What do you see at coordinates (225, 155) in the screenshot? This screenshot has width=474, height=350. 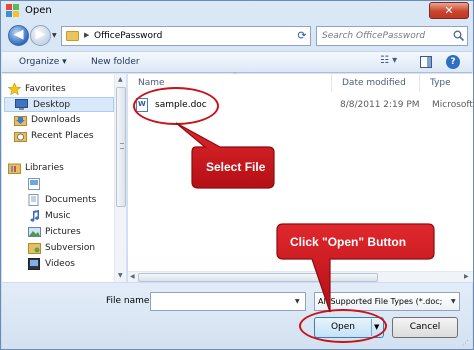 I see `select-file-callout` at bounding box center [225, 155].